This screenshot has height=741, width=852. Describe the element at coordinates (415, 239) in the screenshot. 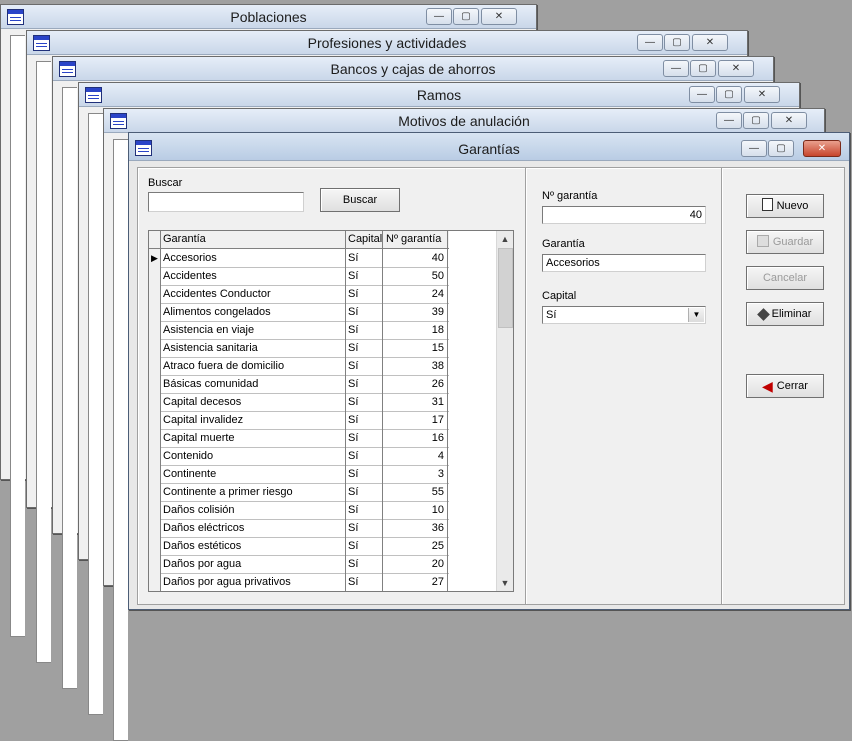

I see `column-header-num-garantia: Nº garantía` at that location.